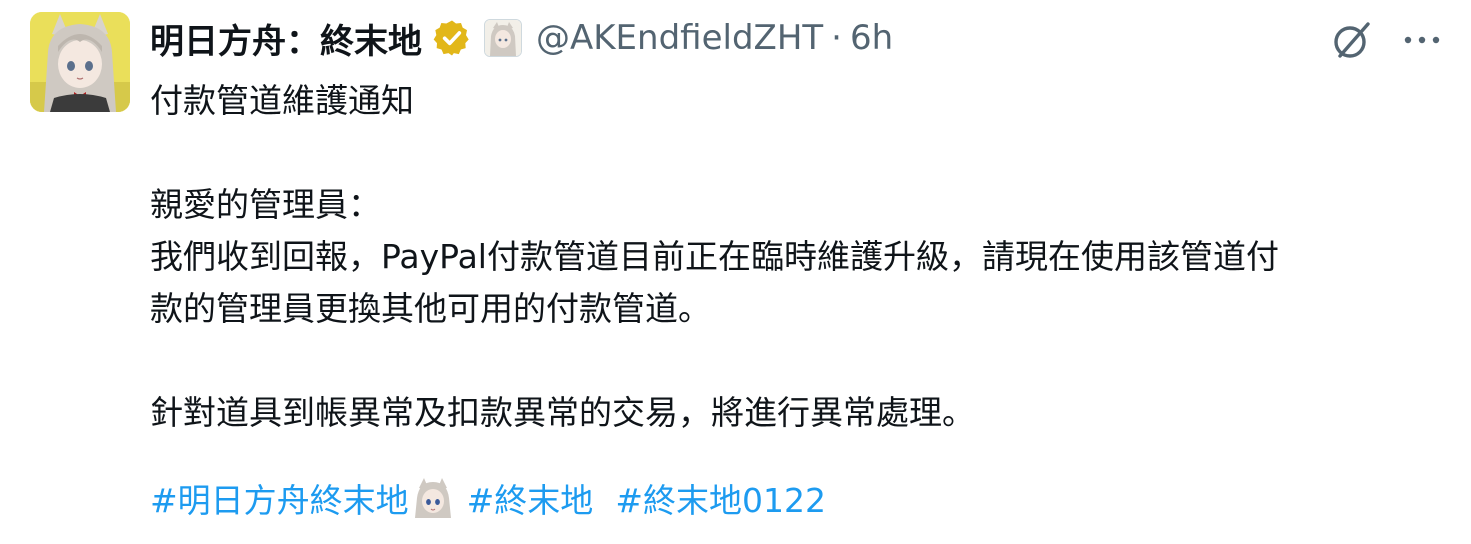 Image resolution: width=1471 pixels, height=544 pixels. I want to click on anime-character-avatar-icon, so click(80, 62).